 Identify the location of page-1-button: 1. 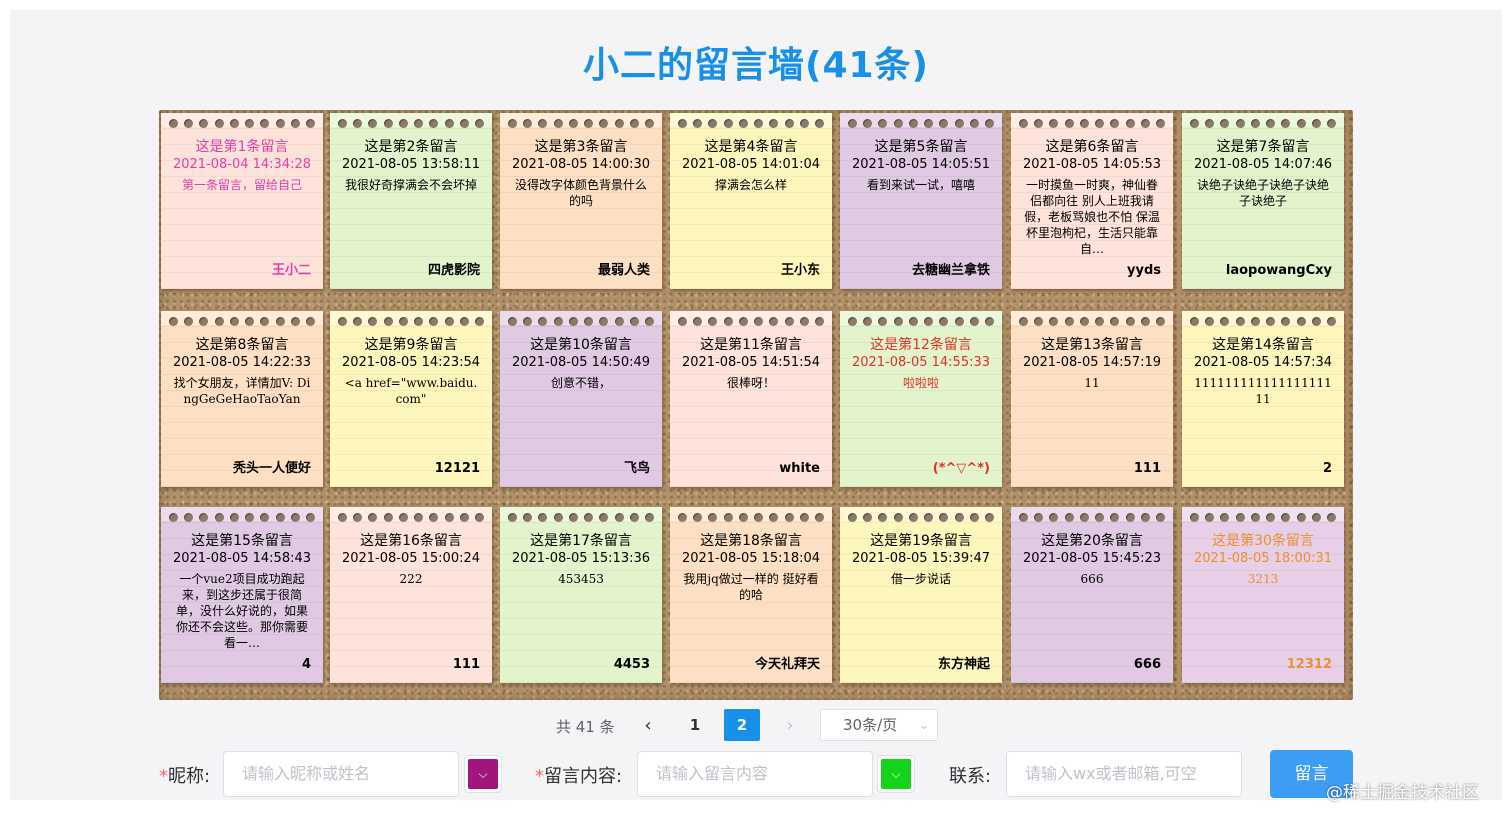
(695, 725).